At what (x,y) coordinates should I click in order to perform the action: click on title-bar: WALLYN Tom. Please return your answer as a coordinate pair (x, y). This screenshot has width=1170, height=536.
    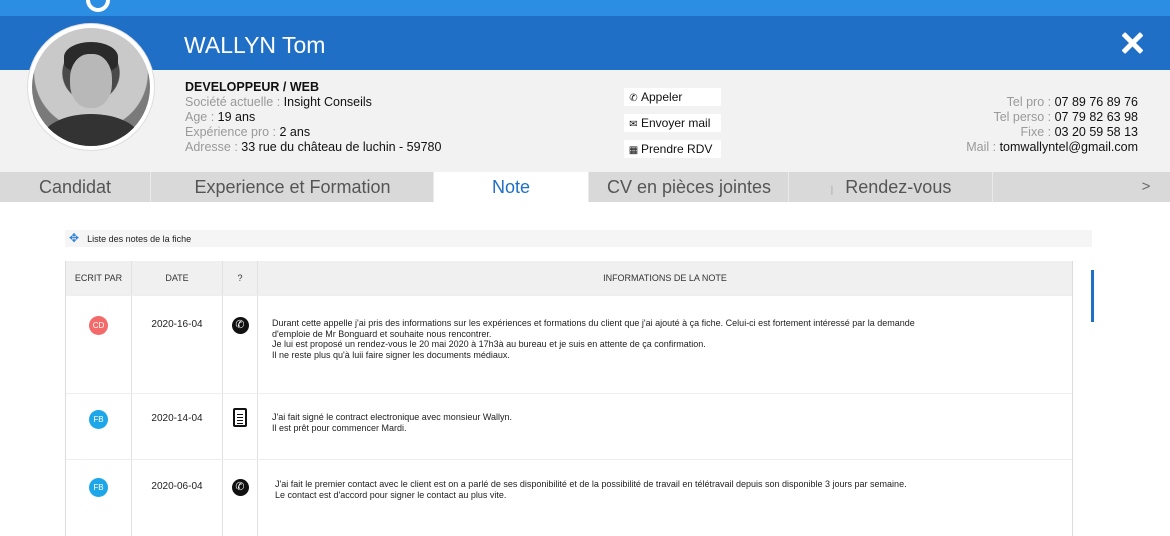
    Looking at the image, I should click on (585, 43).